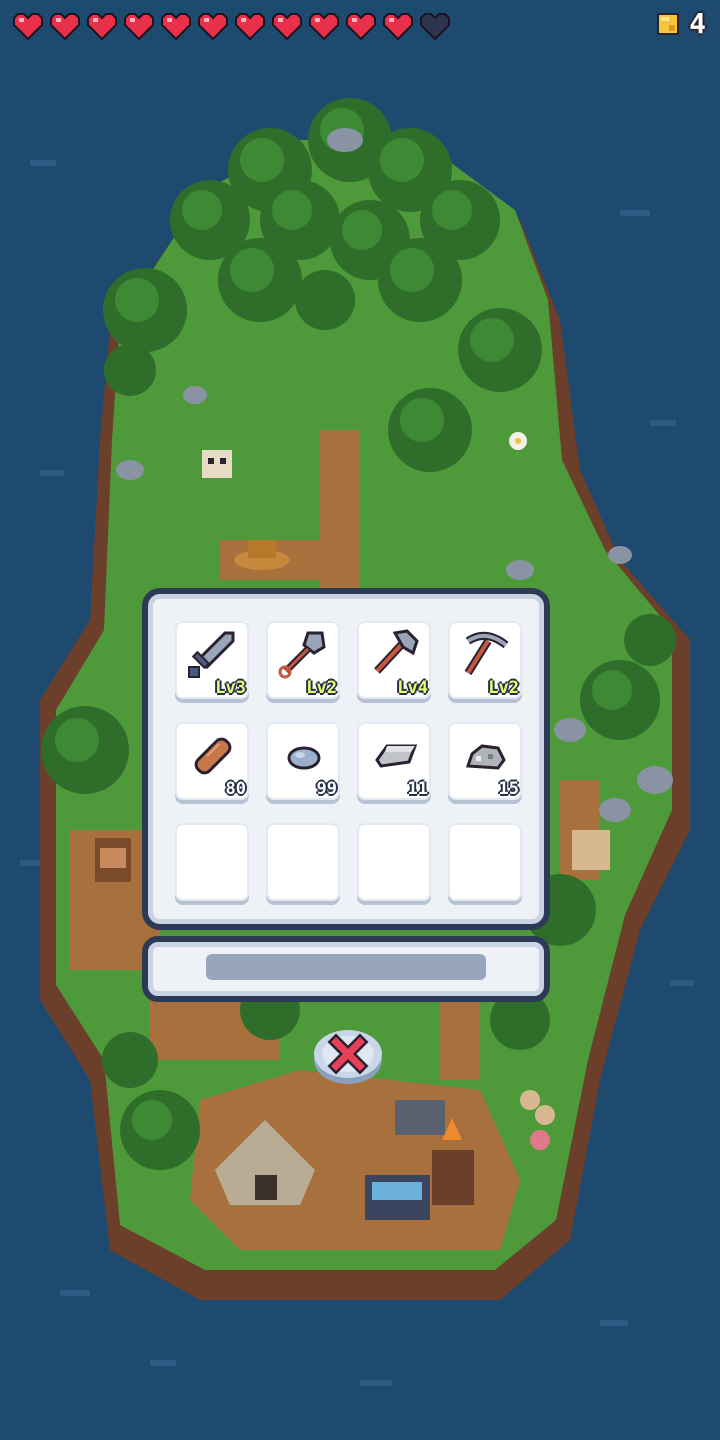 This screenshot has height=1440, width=720. I want to click on pickaxe-icon, so click(486, 653).